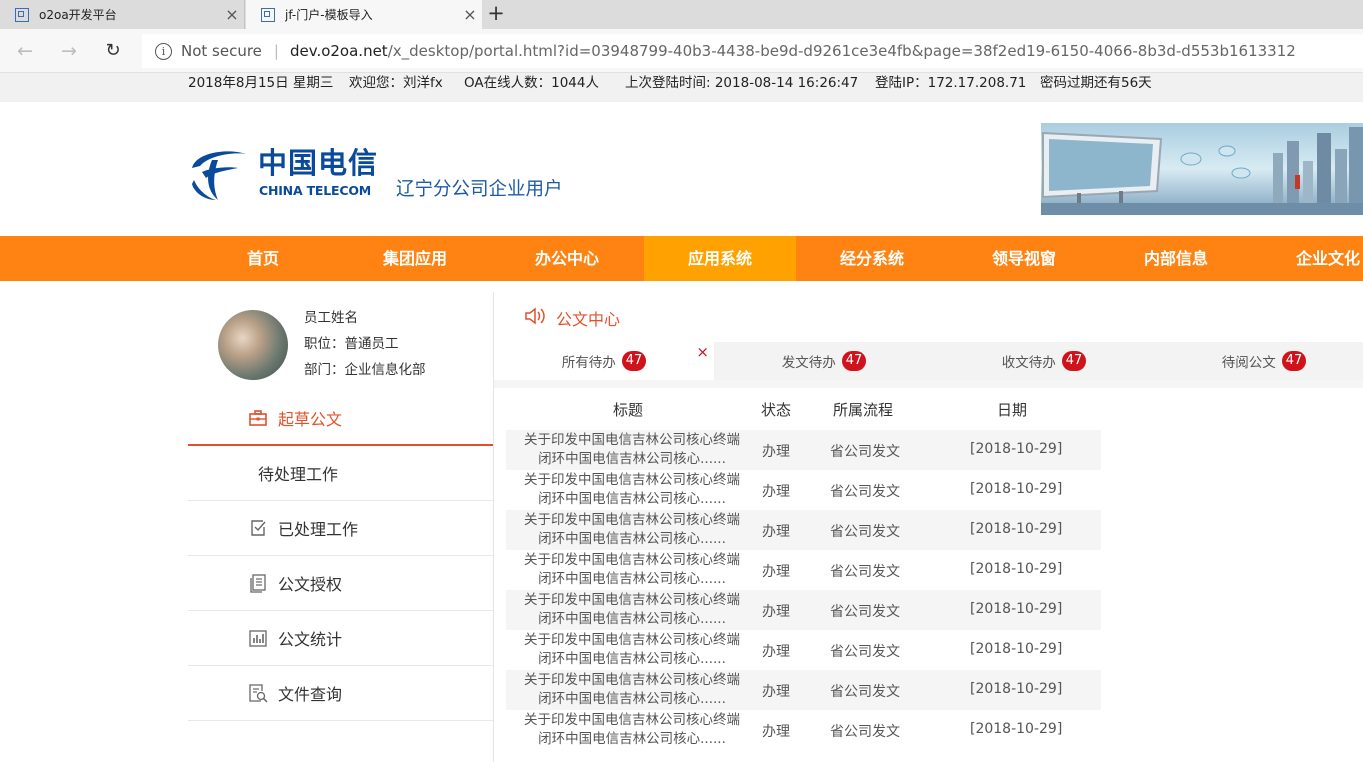 This screenshot has height=762, width=1363. Describe the element at coordinates (531, 83) in the screenshot. I see `online-count: OA在线人数：1044人` at that location.